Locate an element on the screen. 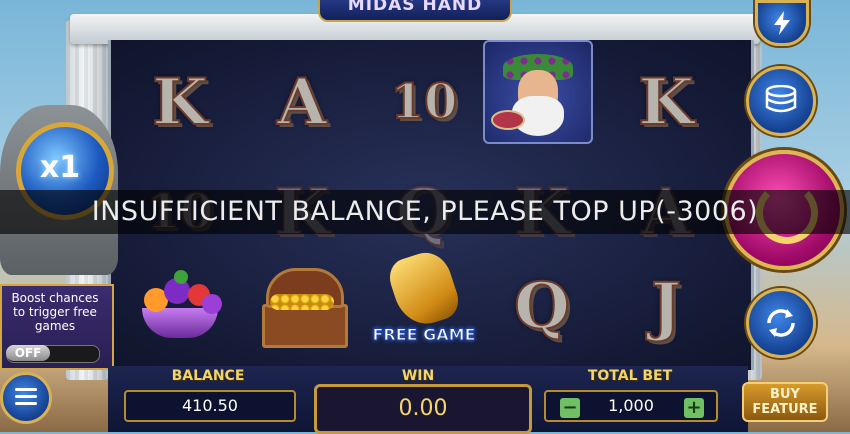 This screenshot has height=434, width=850. decrease-bet-button: − is located at coordinates (570, 408).